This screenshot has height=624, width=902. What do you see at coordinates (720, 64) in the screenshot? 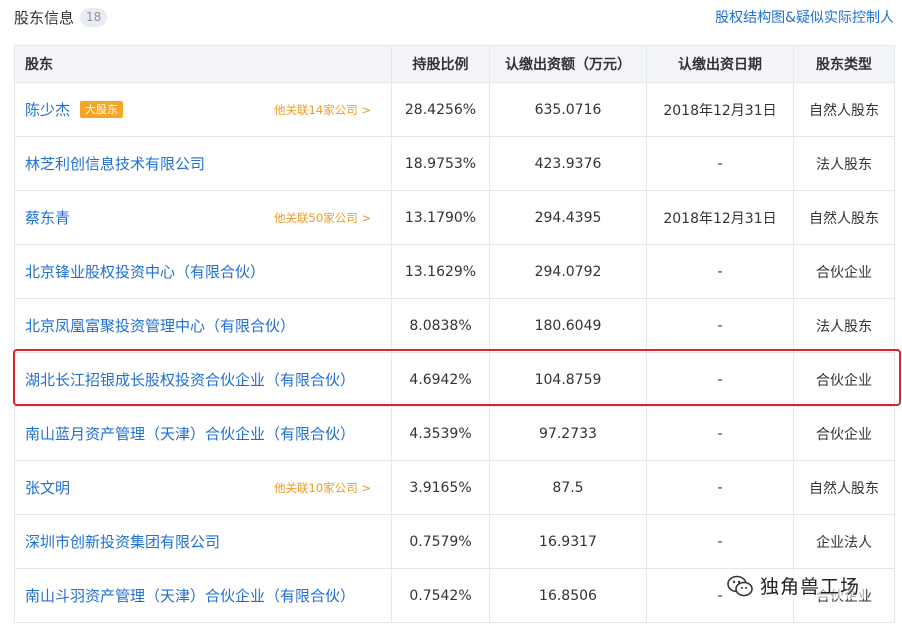
I see `column-header-date: 认缴出资日期` at bounding box center [720, 64].